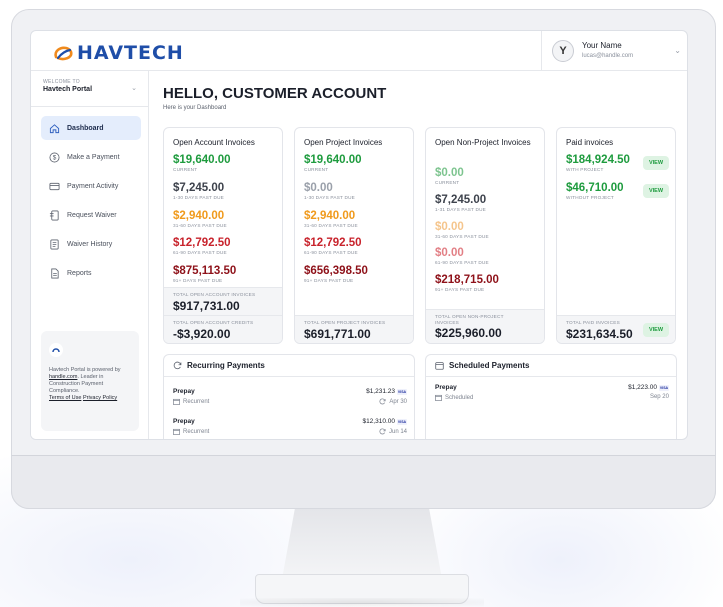  What do you see at coordinates (204, 274) in the screenshot?
I see `amount-entry: $875,113.50 91+ DAYS PAST DUE` at bounding box center [204, 274].